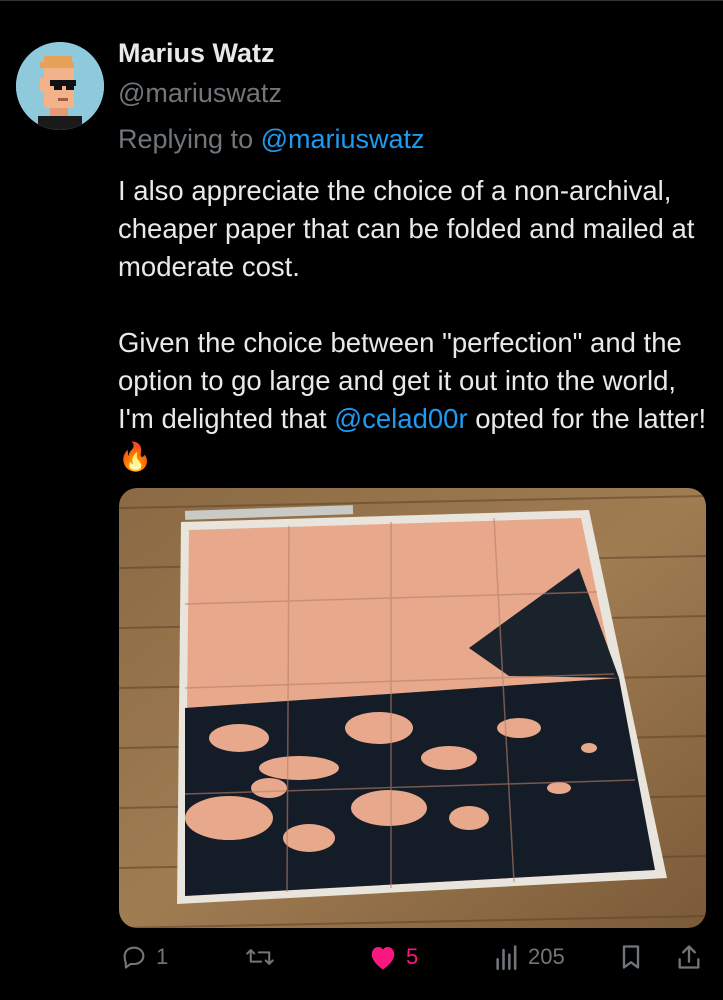 The width and height of the screenshot is (723, 1000). I want to click on reply-button: 1, so click(144, 957).